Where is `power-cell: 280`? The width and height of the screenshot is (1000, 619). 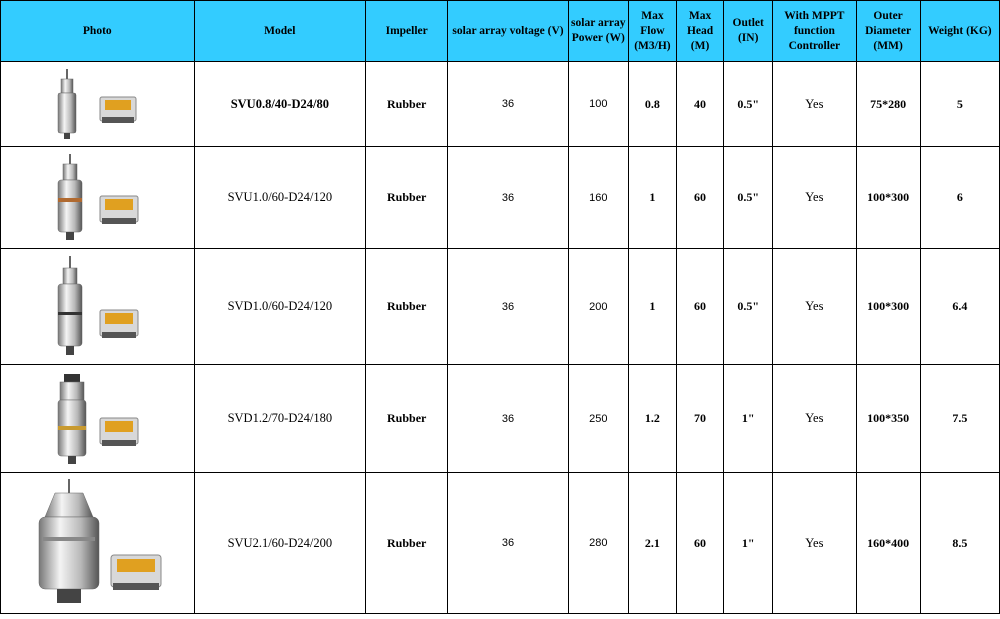
power-cell: 280 is located at coordinates (598, 543).